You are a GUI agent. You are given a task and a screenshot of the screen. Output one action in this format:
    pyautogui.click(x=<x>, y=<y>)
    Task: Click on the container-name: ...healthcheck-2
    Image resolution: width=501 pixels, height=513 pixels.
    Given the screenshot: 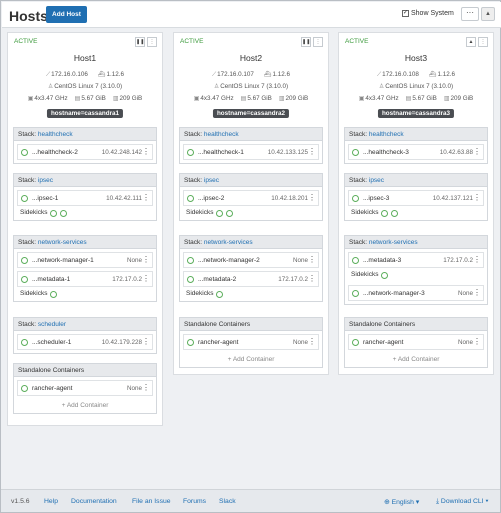 What is the action you would take?
    pyautogui.click(x=55, y=152)
    